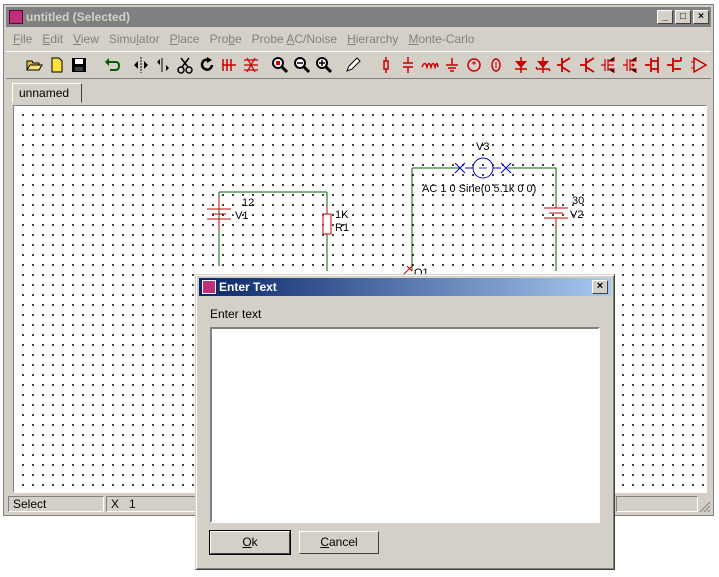  What do you see at coordinates (248, 287) in the screenshot?
I see `dialog-title: Enter Text` at bounding box center [248, 287].